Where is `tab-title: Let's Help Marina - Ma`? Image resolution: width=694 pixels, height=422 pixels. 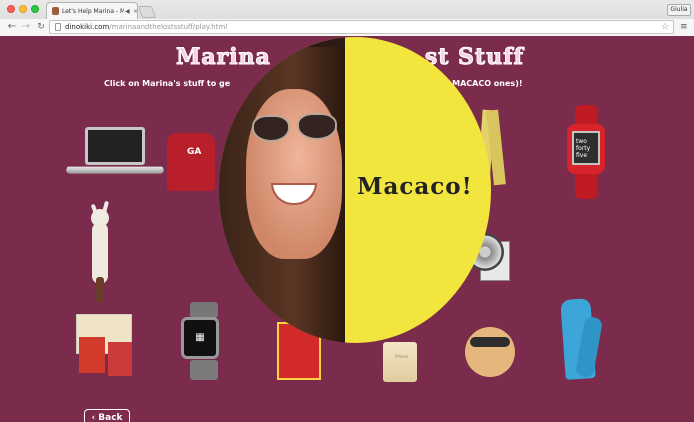
tab-title: Let's Help Marina - Ma is located at coordinates (93, 11).